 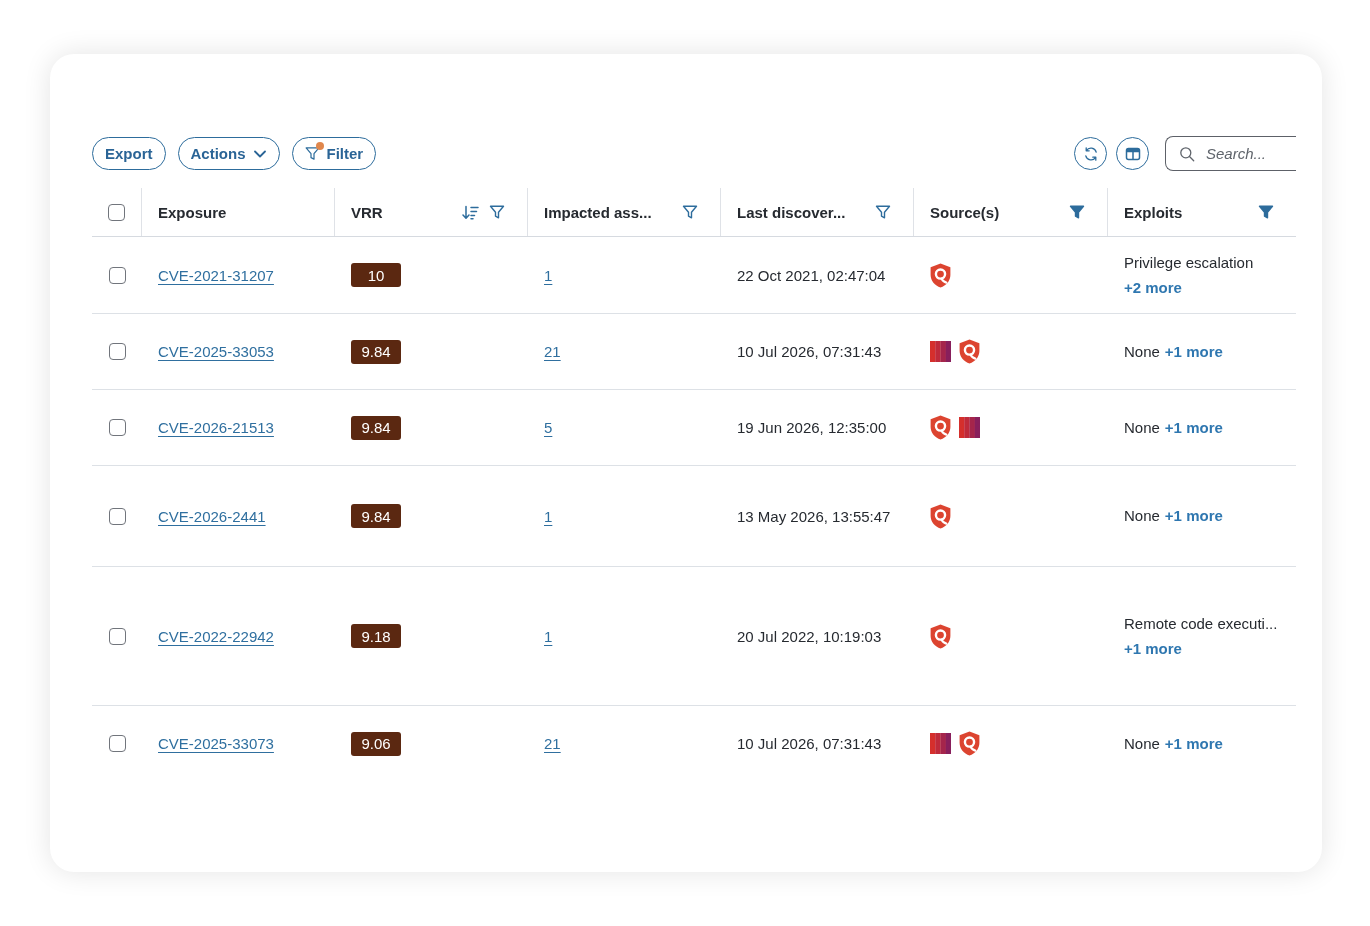 I want to click on columns-button, so click(x=1132, y=153).